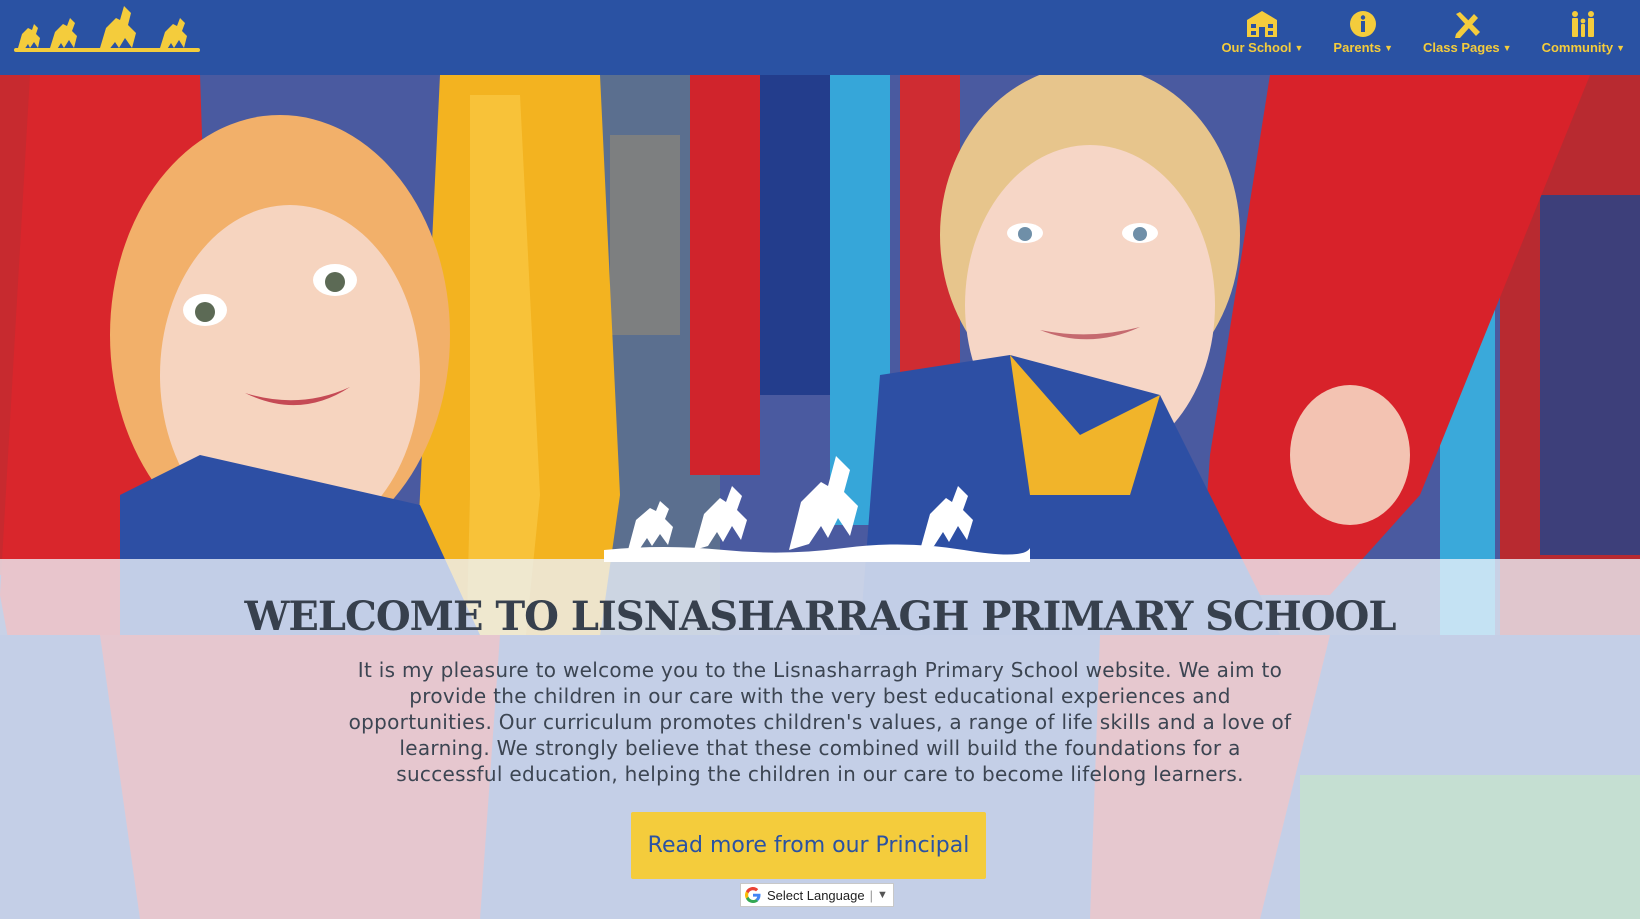  Describe the element at coordinates (1461, 47) in the screenshot. I see `nav-label: Class Pages` at that location.